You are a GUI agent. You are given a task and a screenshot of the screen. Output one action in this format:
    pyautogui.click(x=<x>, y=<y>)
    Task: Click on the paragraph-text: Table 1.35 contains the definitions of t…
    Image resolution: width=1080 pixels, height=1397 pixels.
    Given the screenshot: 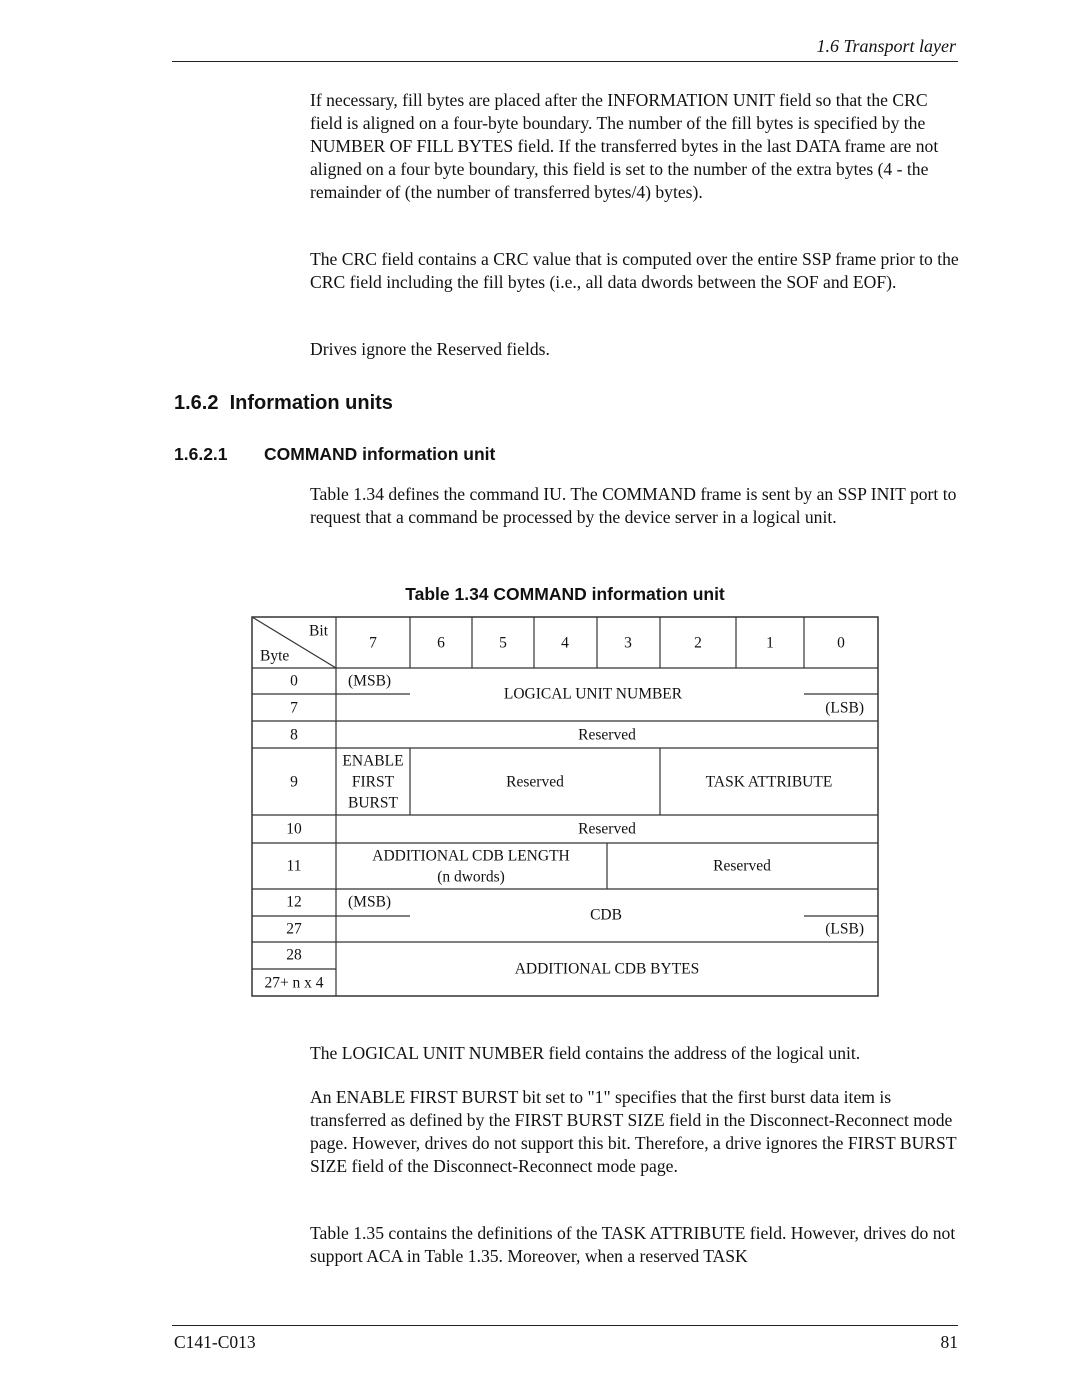 What is the action you would take?
    pyautogui.click(x=633, y=1244)
    